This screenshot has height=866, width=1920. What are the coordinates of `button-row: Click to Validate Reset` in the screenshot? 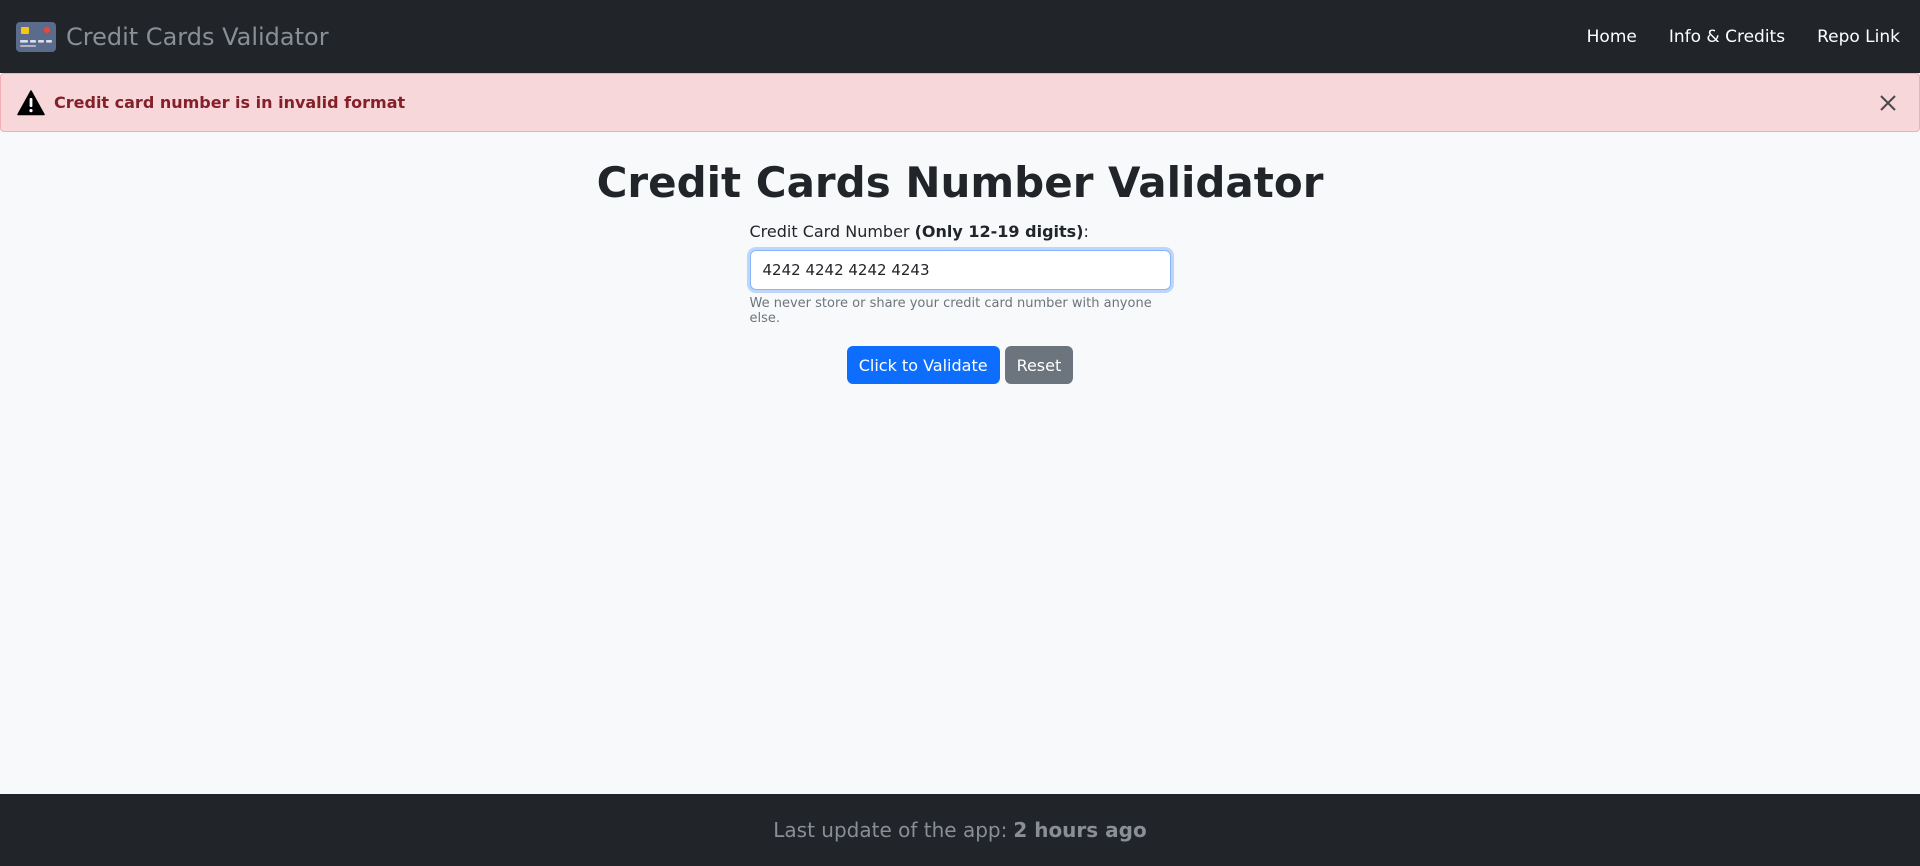 It's located at (960, 365).